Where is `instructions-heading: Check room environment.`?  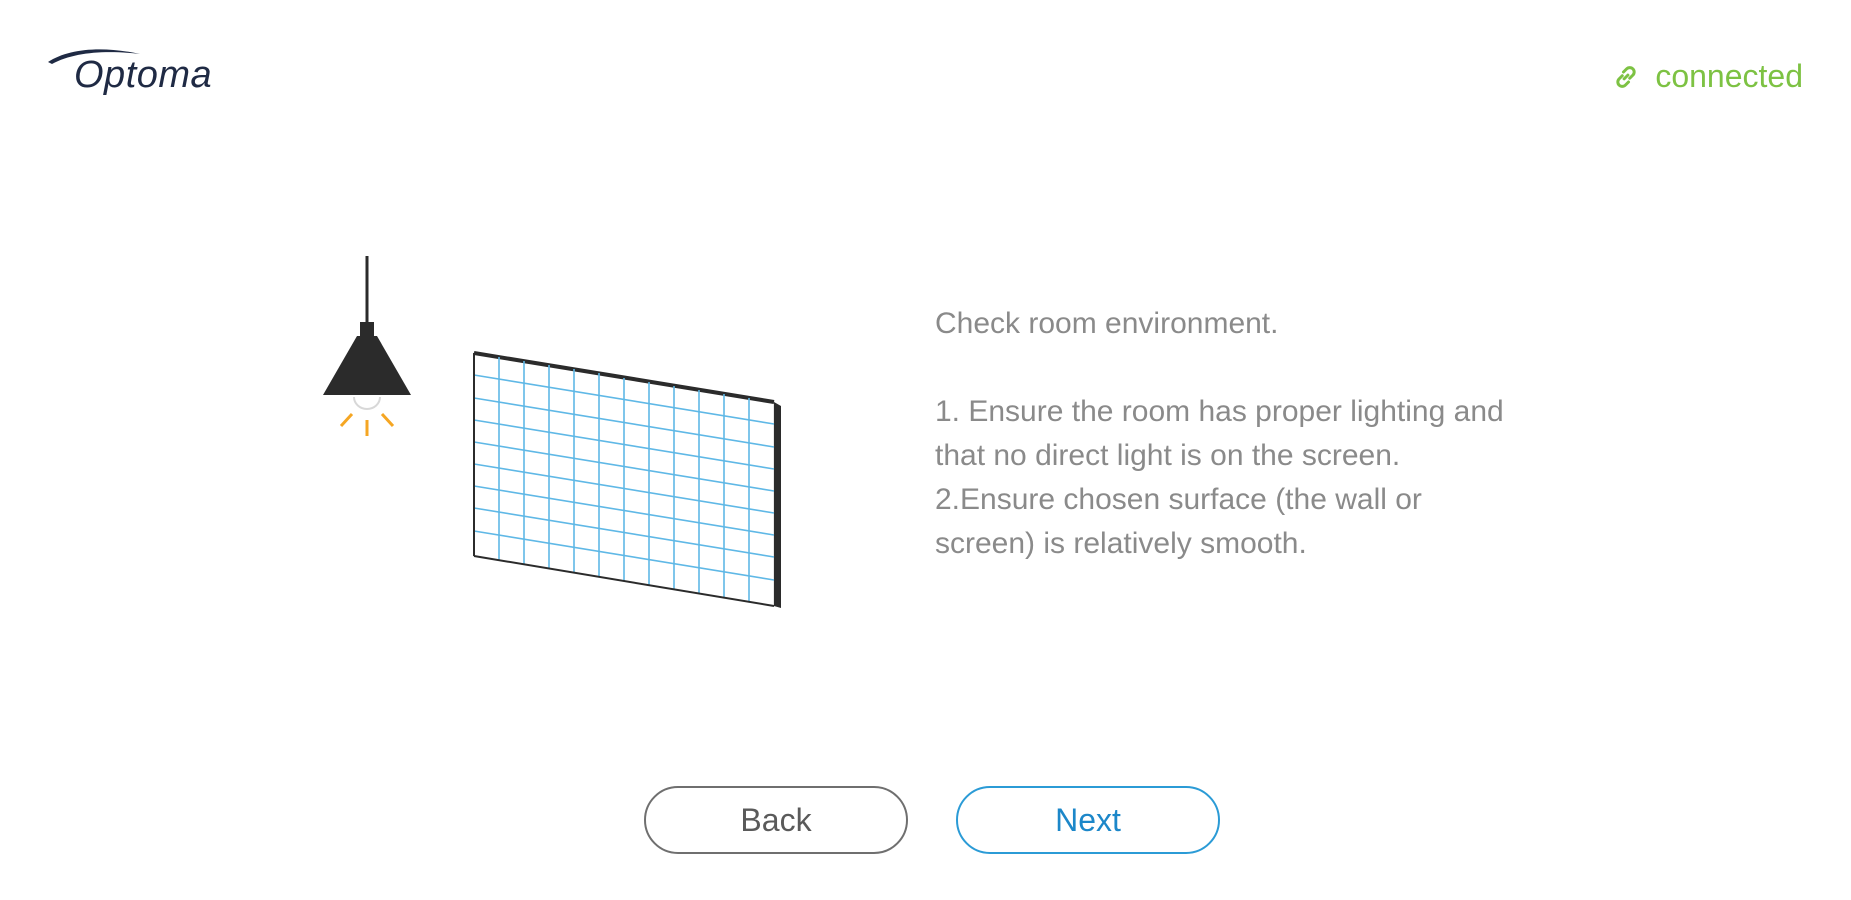 instructions-heading: Check room environment. is located at coordinates (1107, 323).